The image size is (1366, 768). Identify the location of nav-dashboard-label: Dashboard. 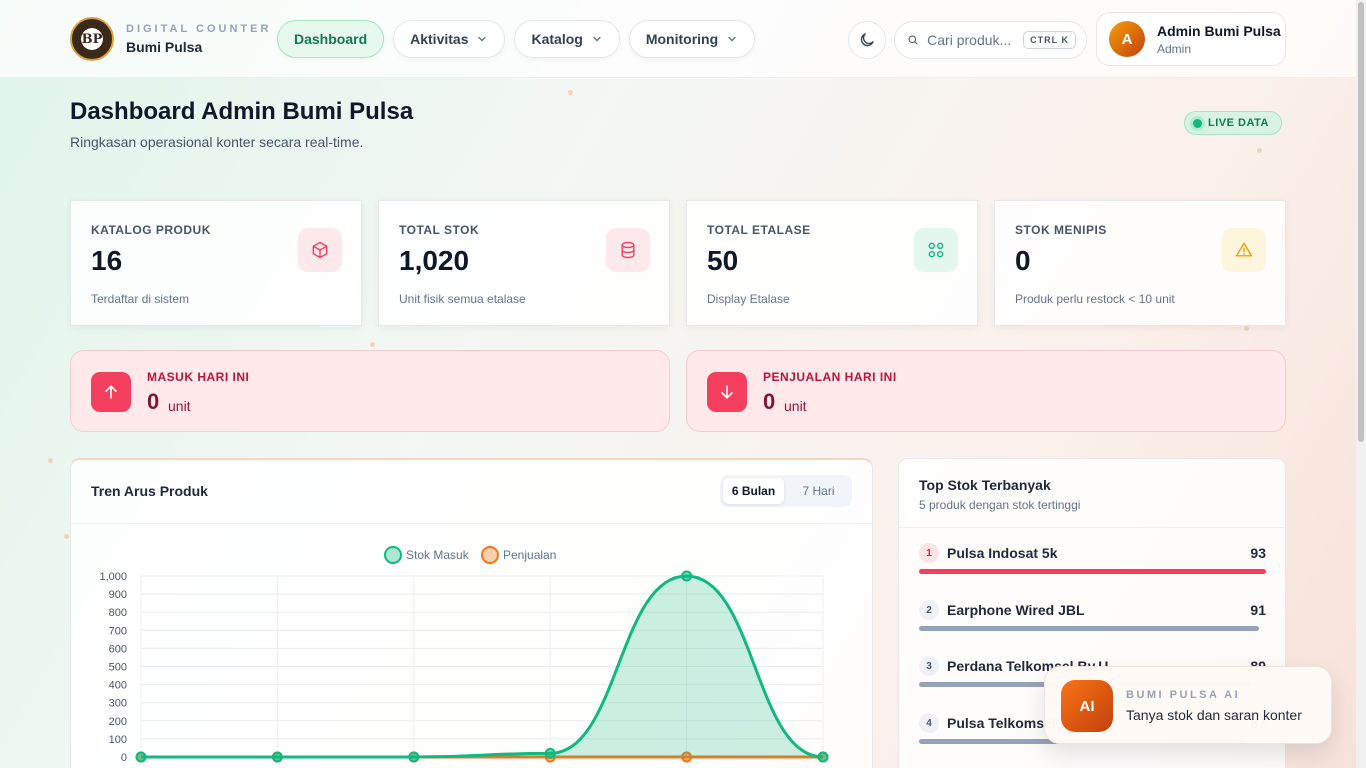
(331, 39).